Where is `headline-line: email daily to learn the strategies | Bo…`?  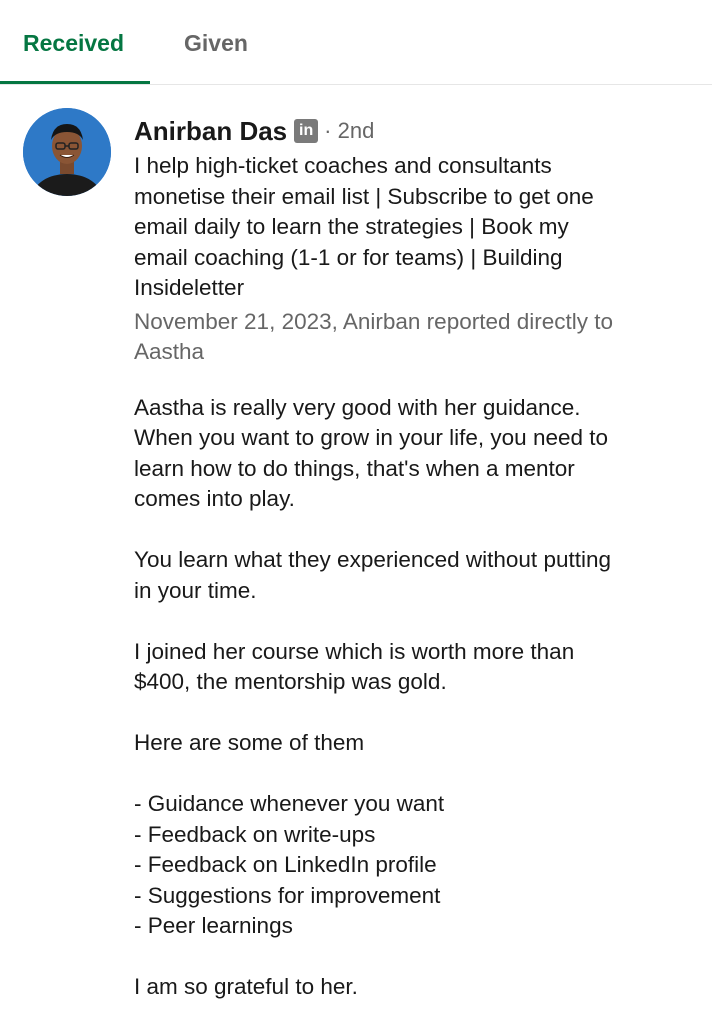
headline-line: email daily to learn the strategies | Bo… is located at coordinates (351, 226).